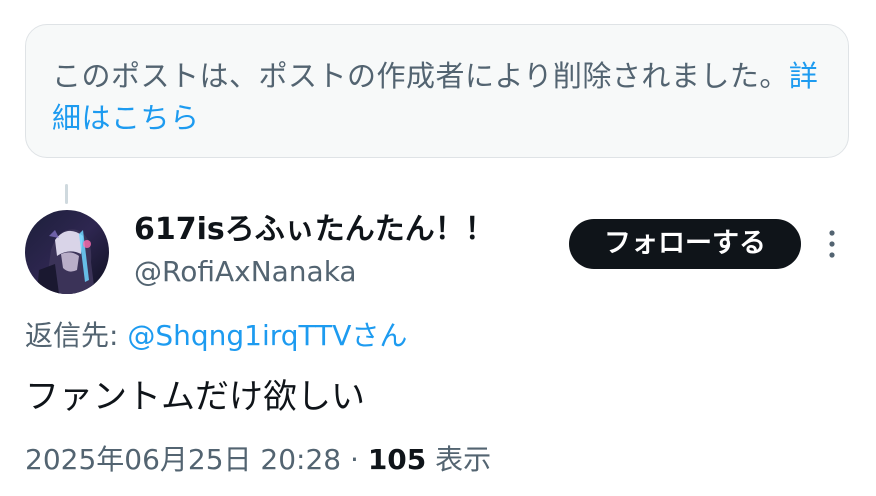 The height and width of the screenshot is (496, 876). I want to click on thread-connector-line, so click(66, 194).